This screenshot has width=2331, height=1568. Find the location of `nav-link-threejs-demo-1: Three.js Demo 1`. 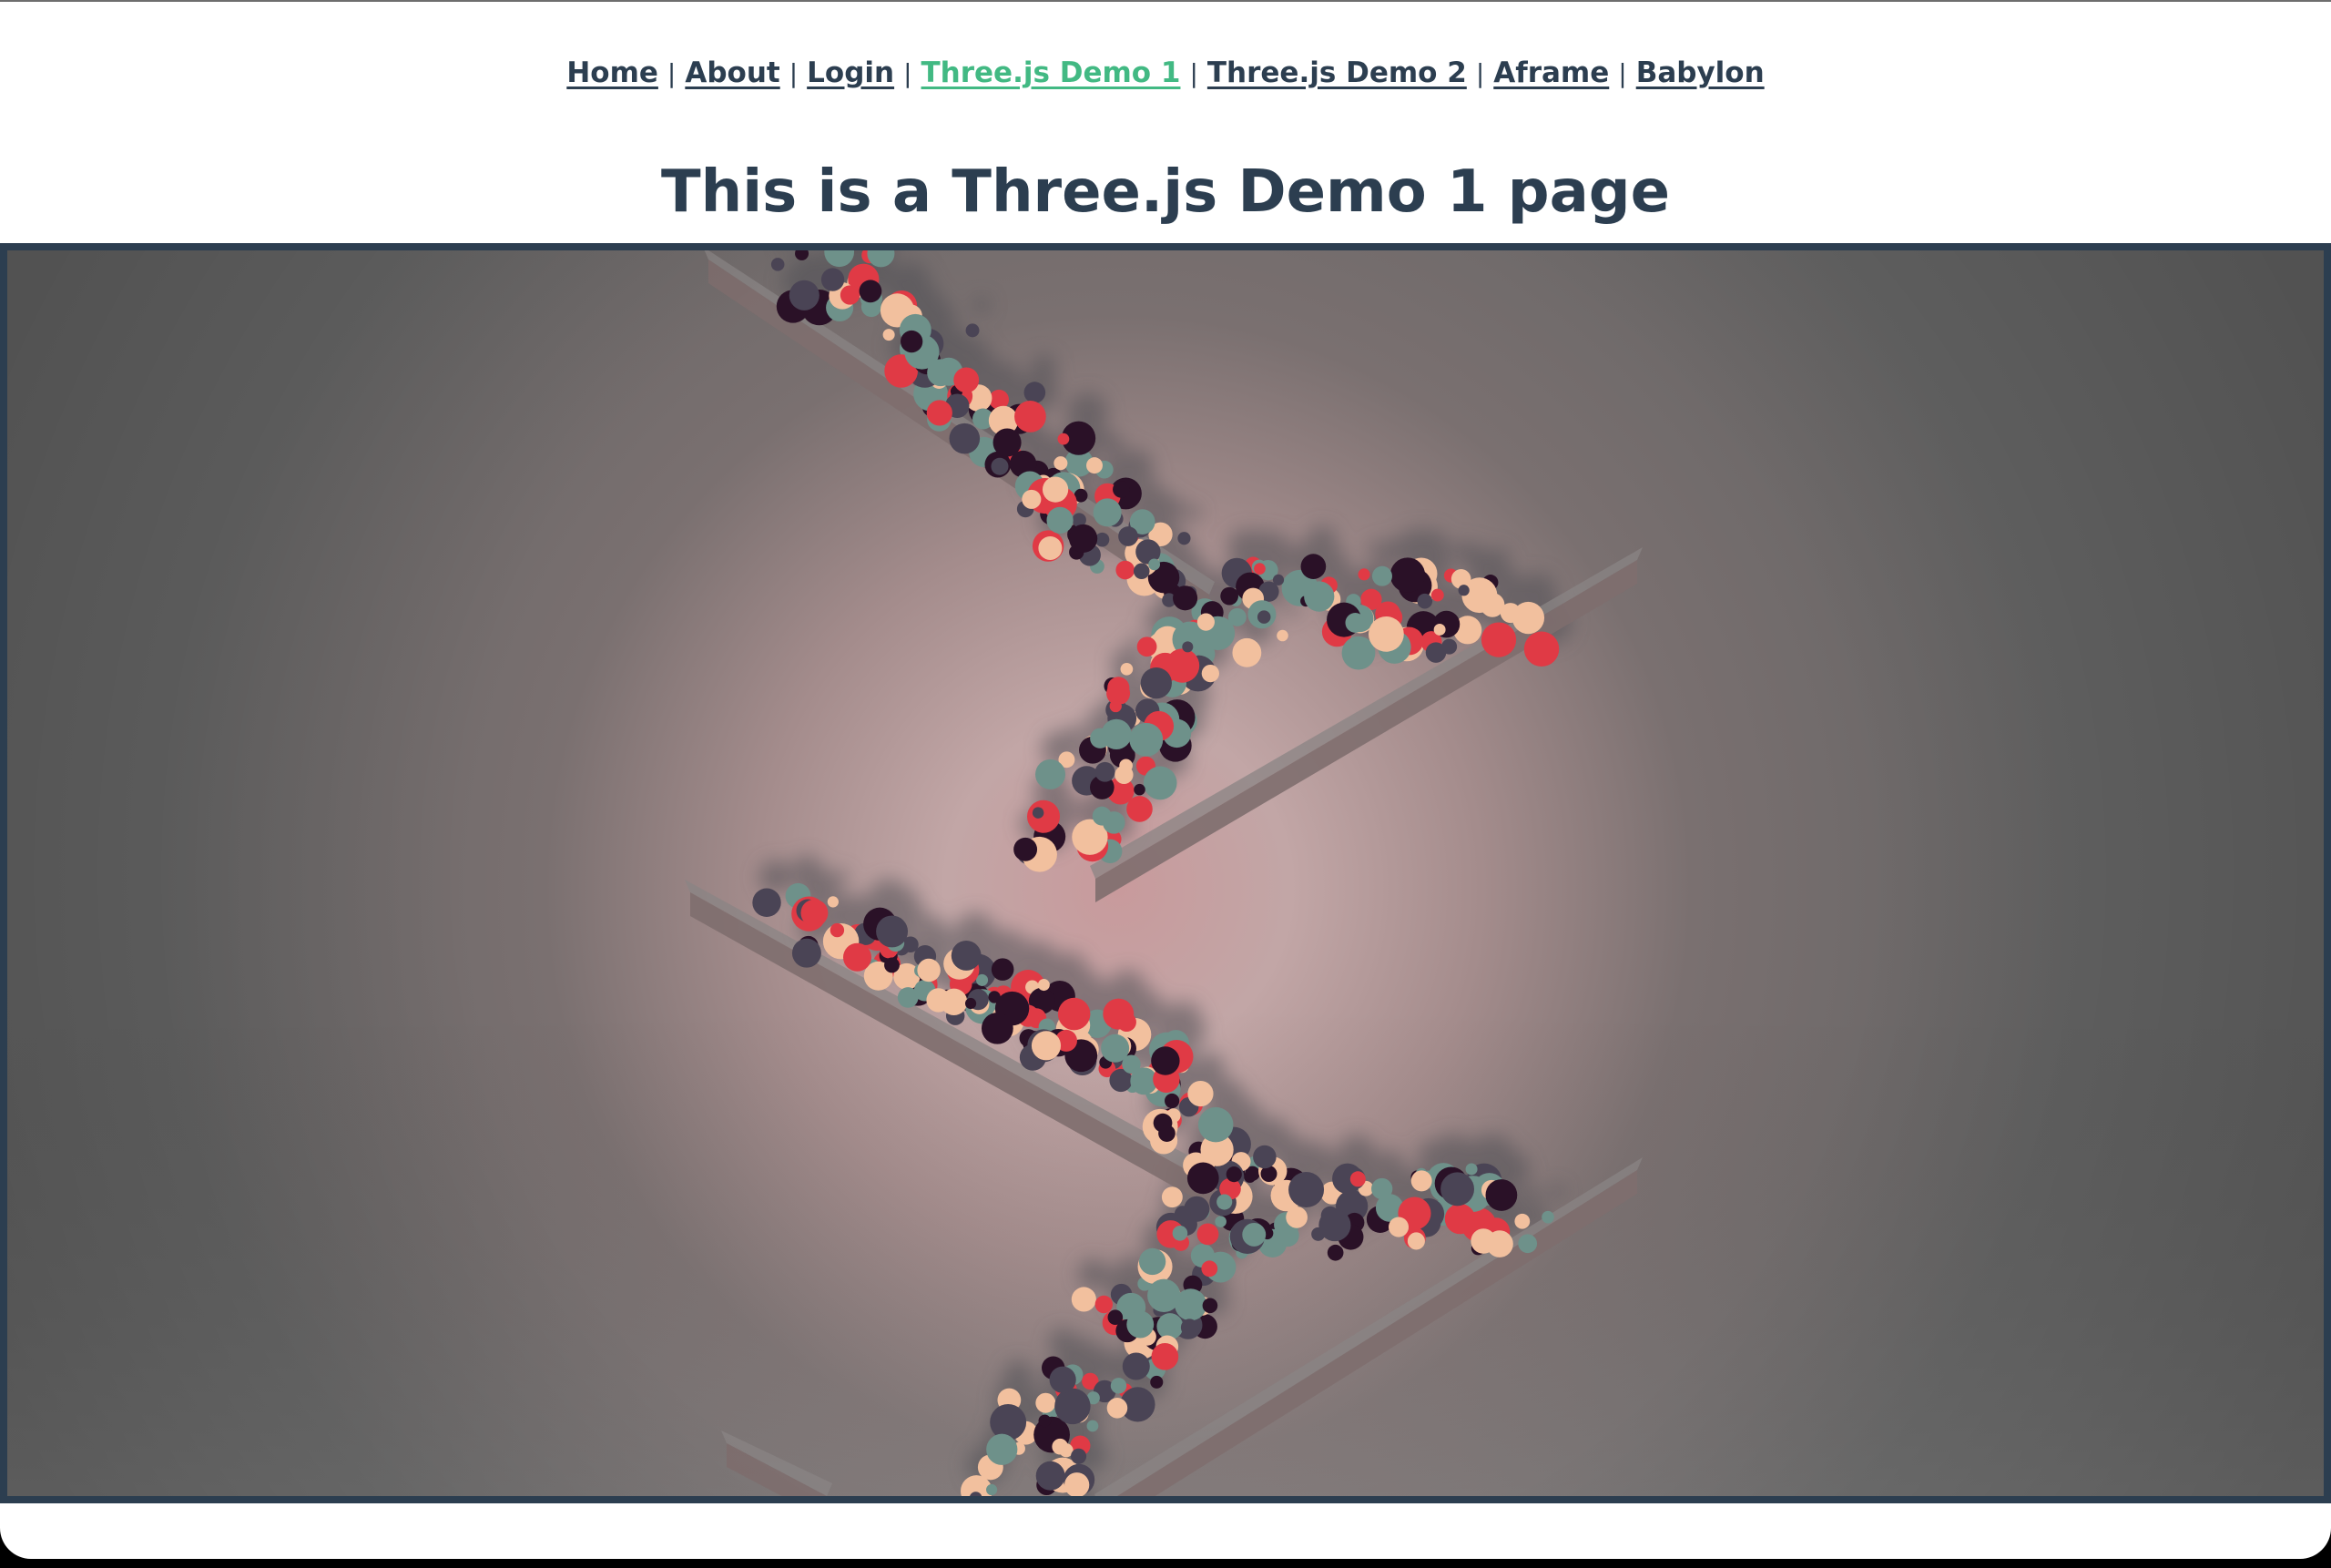

nav-link-threejs-demo-1: Three.js Demo 1 is located at coordinates (1051, 72).